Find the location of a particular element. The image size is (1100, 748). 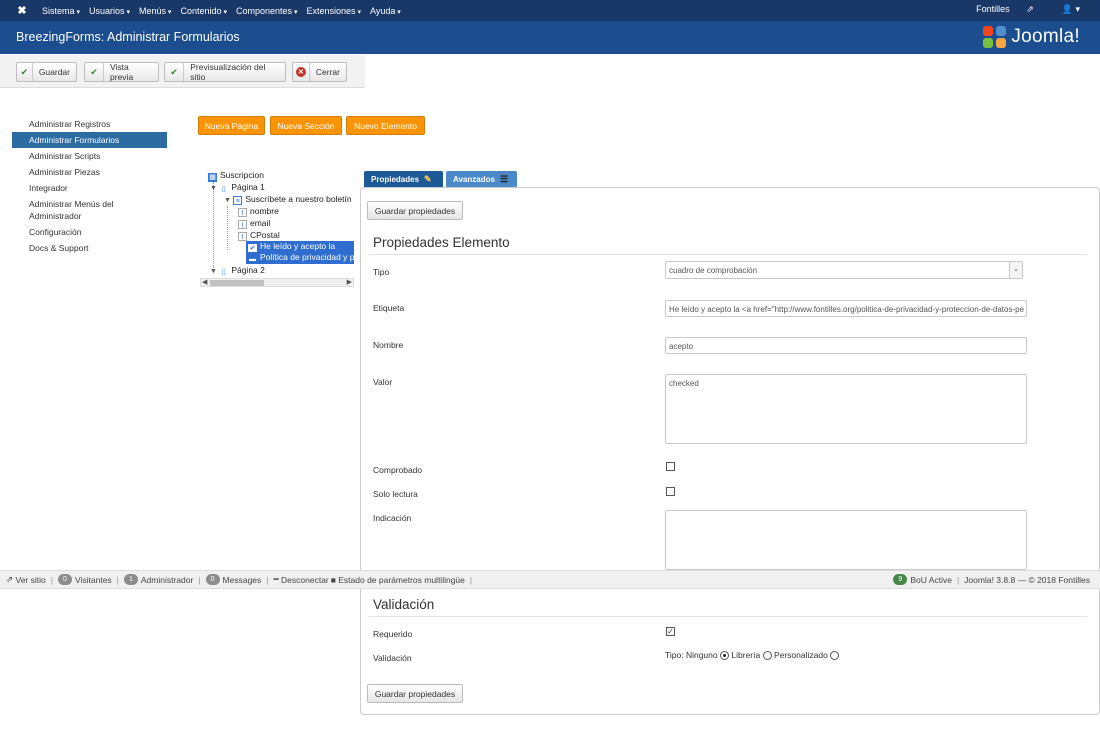

hint-textarea is located at coordinates (846, 540).